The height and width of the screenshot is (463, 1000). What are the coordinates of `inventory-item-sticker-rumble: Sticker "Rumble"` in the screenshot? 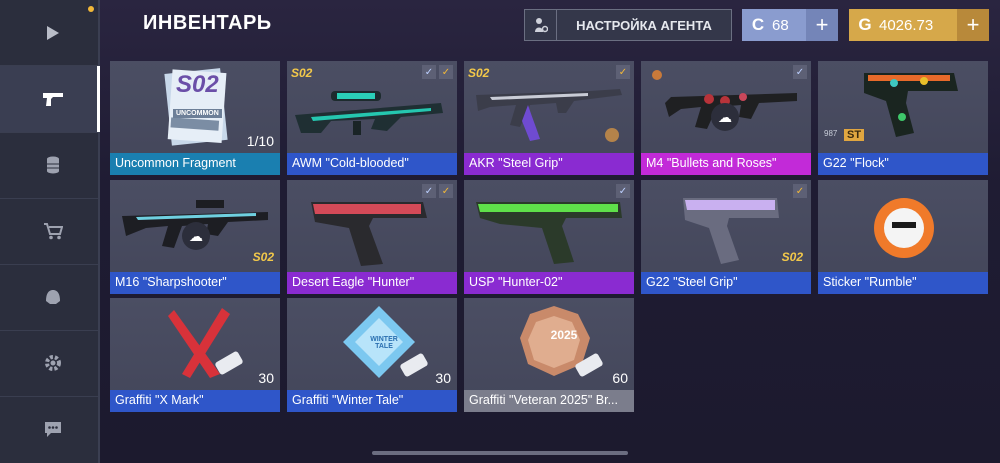 It's located at (903, 237).